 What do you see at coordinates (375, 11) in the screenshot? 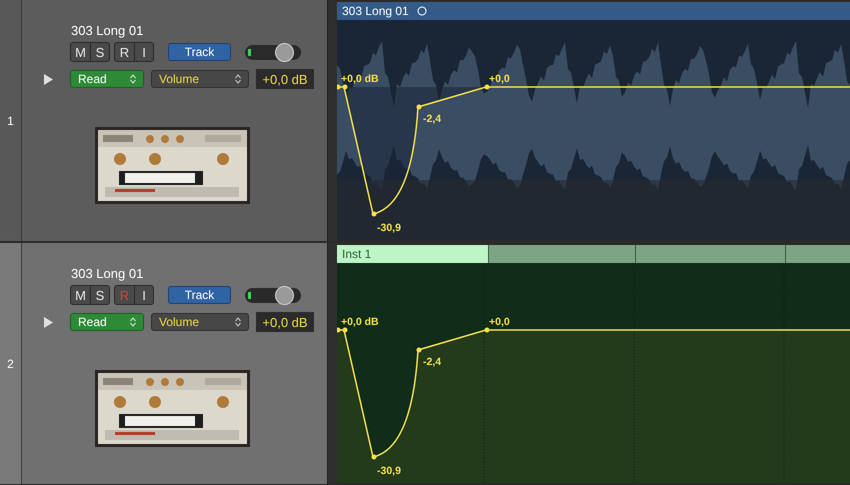
I see `region-title: 303 Long 01` at bounding box center [375, 11].